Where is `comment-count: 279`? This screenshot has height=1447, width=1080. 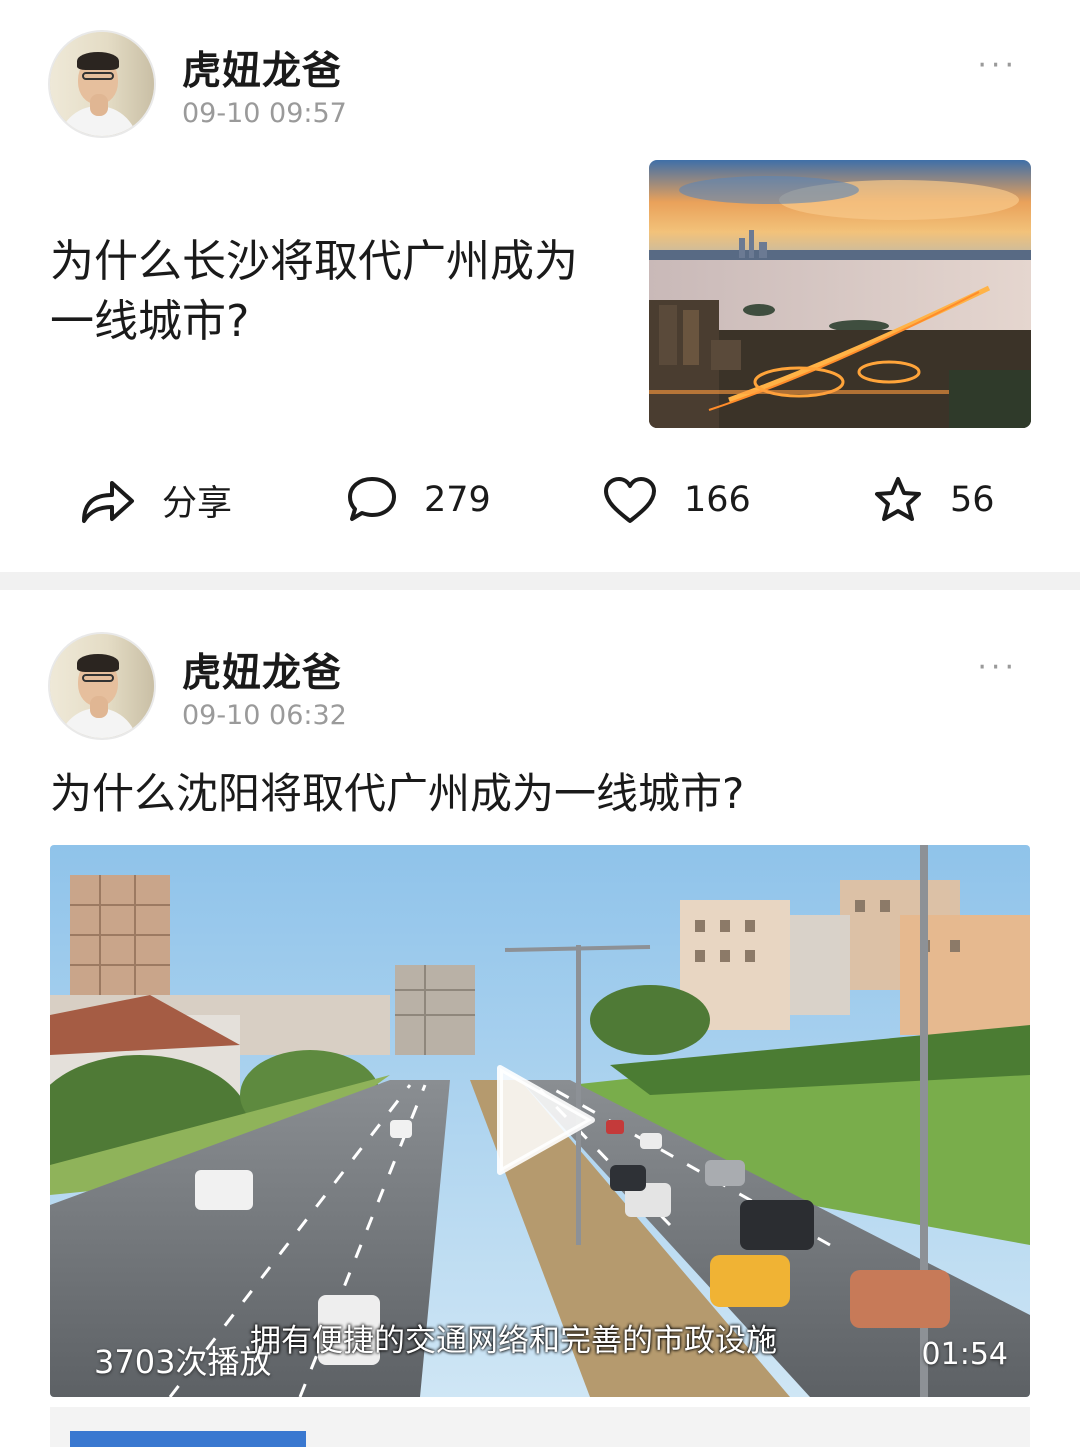 comment-count: 279 is located at coordinates (457, 500).